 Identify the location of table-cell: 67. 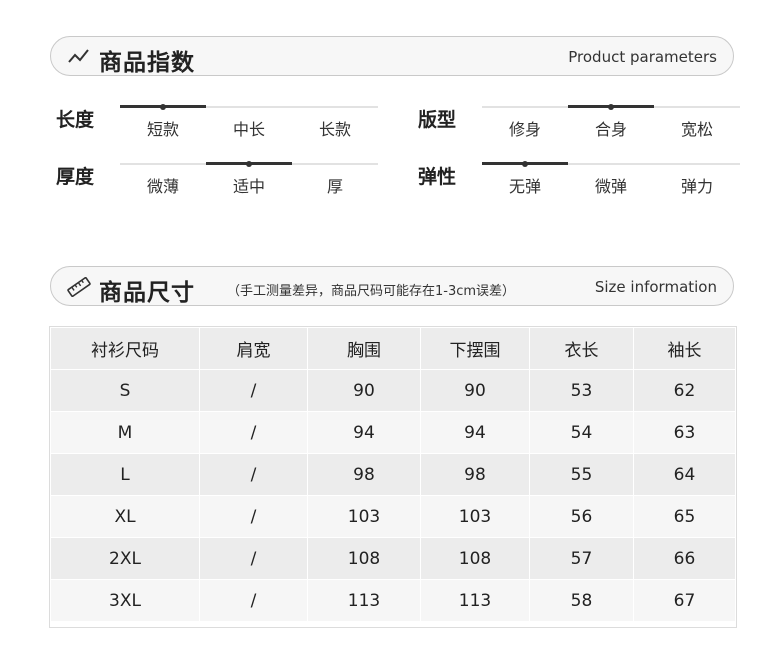
(684, 600).